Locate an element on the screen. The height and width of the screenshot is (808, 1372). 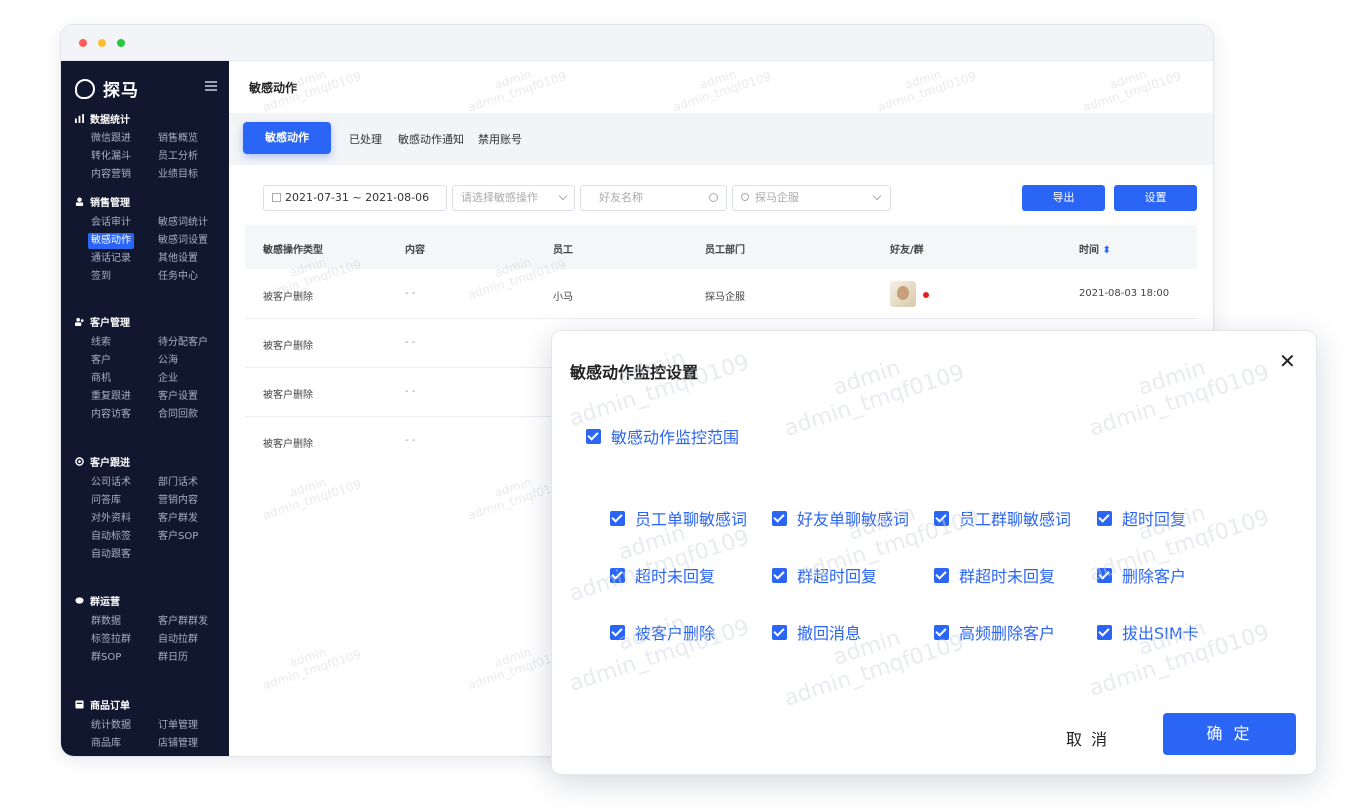
section-group-operations: 群运营 is located at coordinates (97, 600).